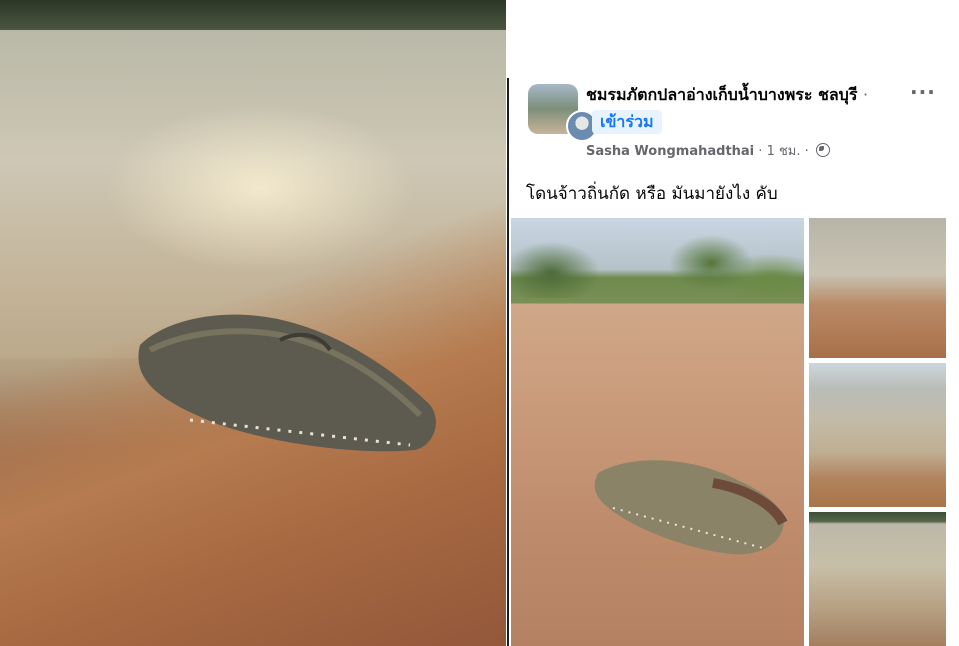 The image size is (959, 646). Describe the element at coordinates (627, 121) in the screenshot. I see `join-button: เข้าร่วม` at that location.